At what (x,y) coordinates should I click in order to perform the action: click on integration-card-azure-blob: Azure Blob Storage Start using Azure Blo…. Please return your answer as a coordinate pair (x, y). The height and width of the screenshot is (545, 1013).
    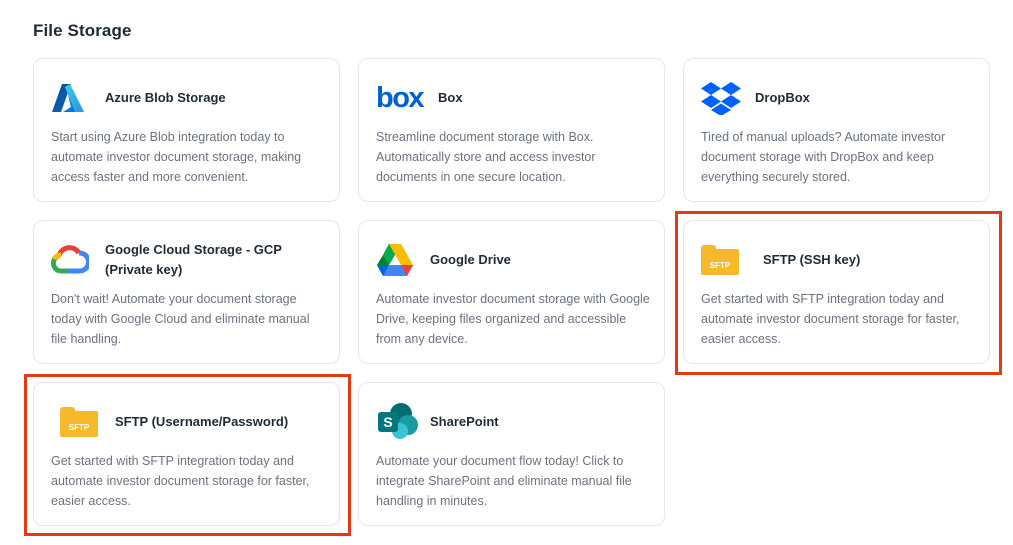
    Looking at the image, I should click on (186, 130).